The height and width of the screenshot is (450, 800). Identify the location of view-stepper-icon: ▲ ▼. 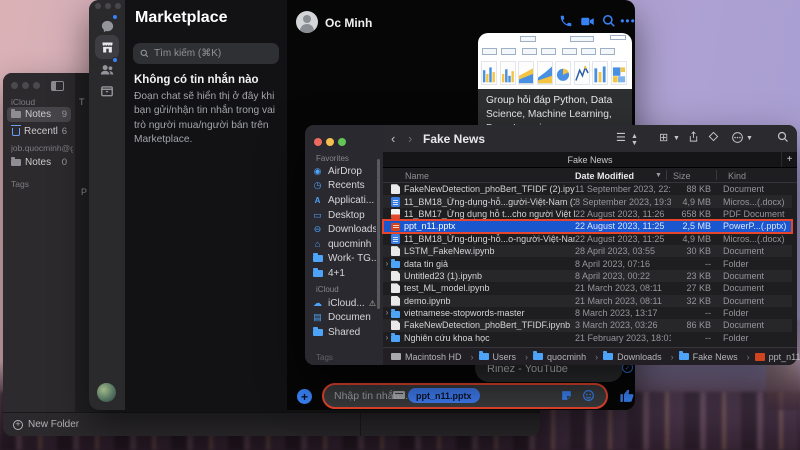
(634, 140).